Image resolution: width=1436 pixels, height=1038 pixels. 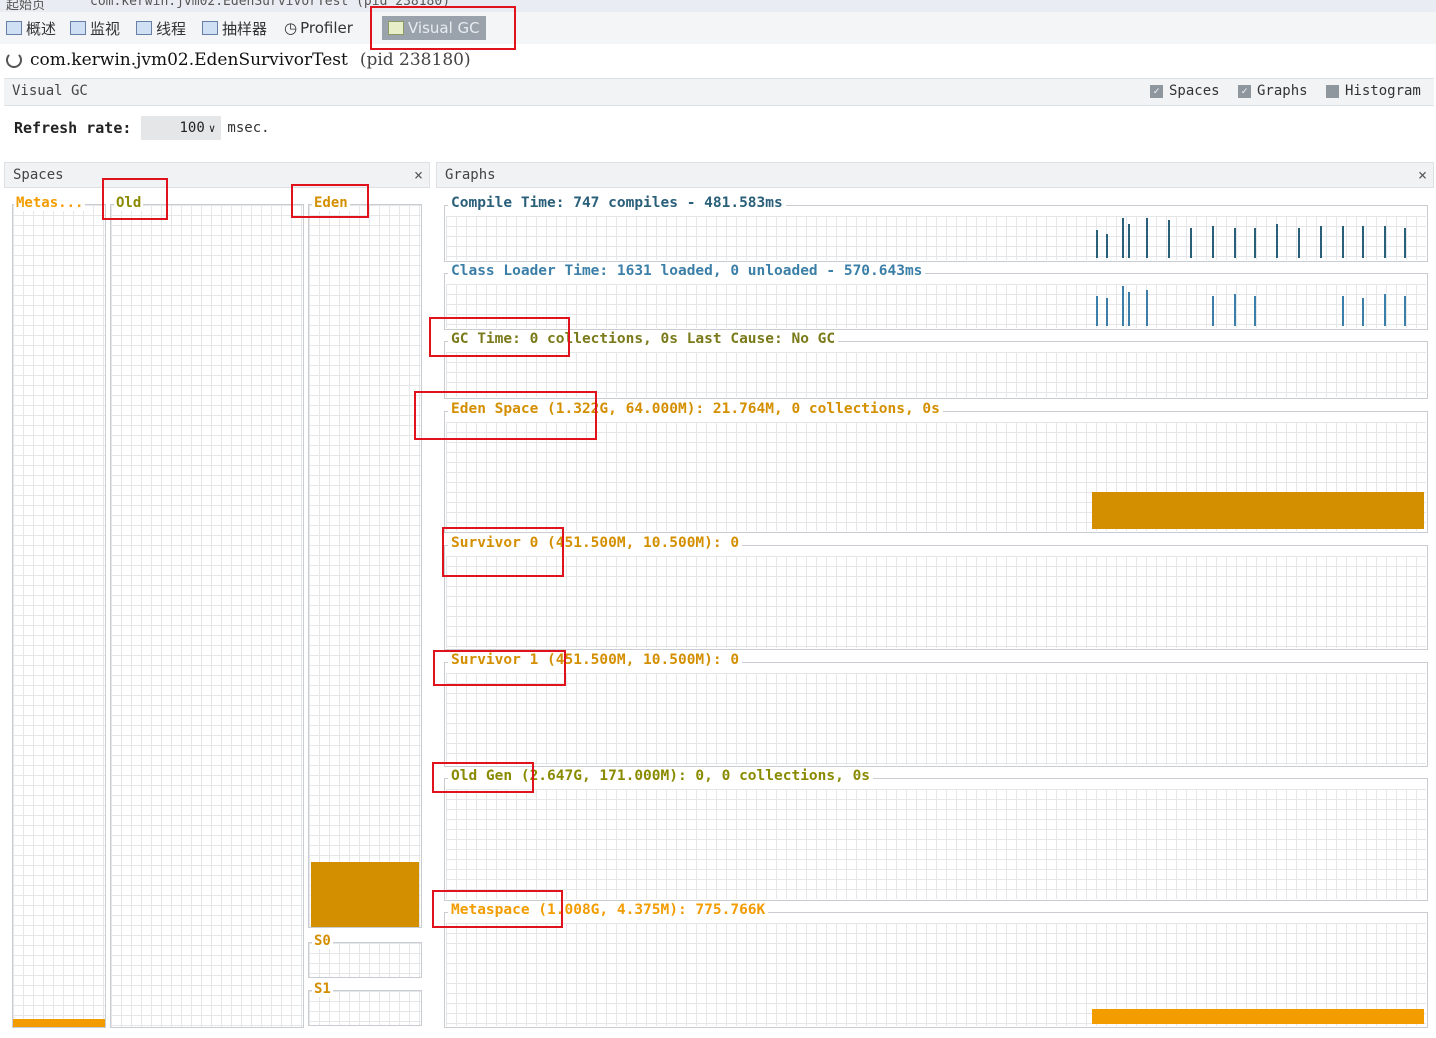 I want to click on highlight-survivor1, so click(x=499, y=668).